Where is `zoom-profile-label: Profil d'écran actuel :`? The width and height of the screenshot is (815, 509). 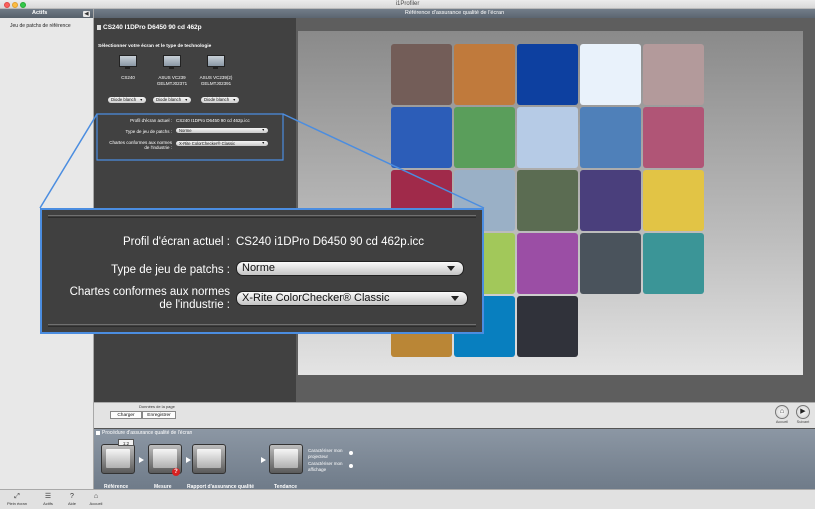 zoom-profile-label: Profil d'écran actuel : is located at coordinates (176, 242).